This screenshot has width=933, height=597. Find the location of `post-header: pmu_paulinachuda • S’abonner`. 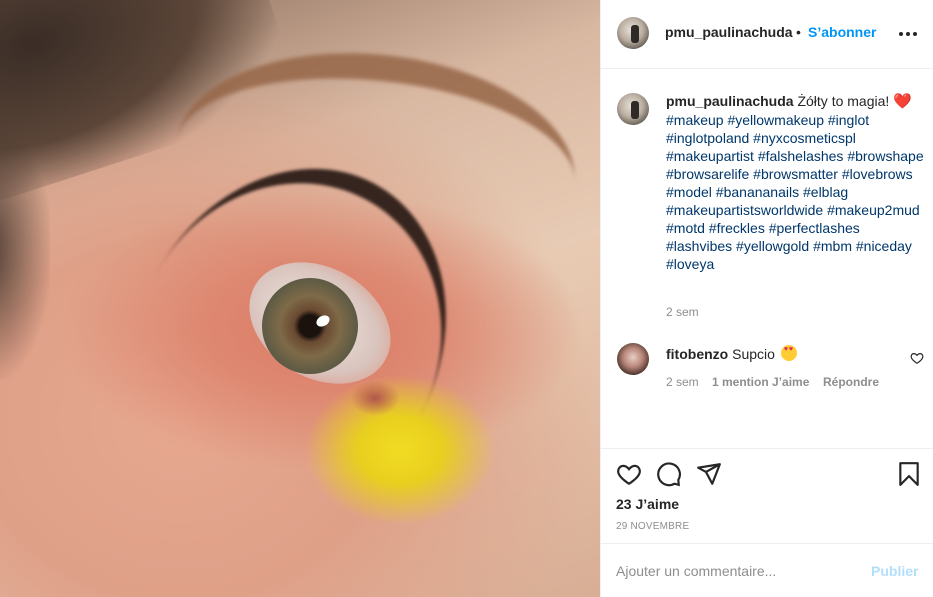

post-header: pmu_paulinachuda • S’abonner is located at coordinates (767, 34).